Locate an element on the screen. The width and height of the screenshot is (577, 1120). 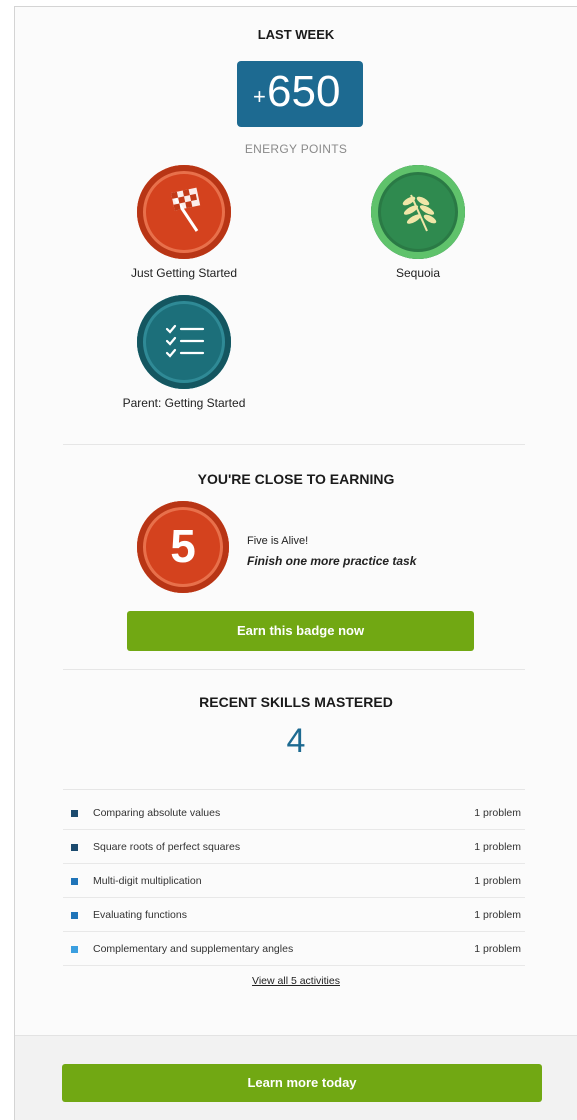
footer: Learn more today is located at coordinates (296, 1077).